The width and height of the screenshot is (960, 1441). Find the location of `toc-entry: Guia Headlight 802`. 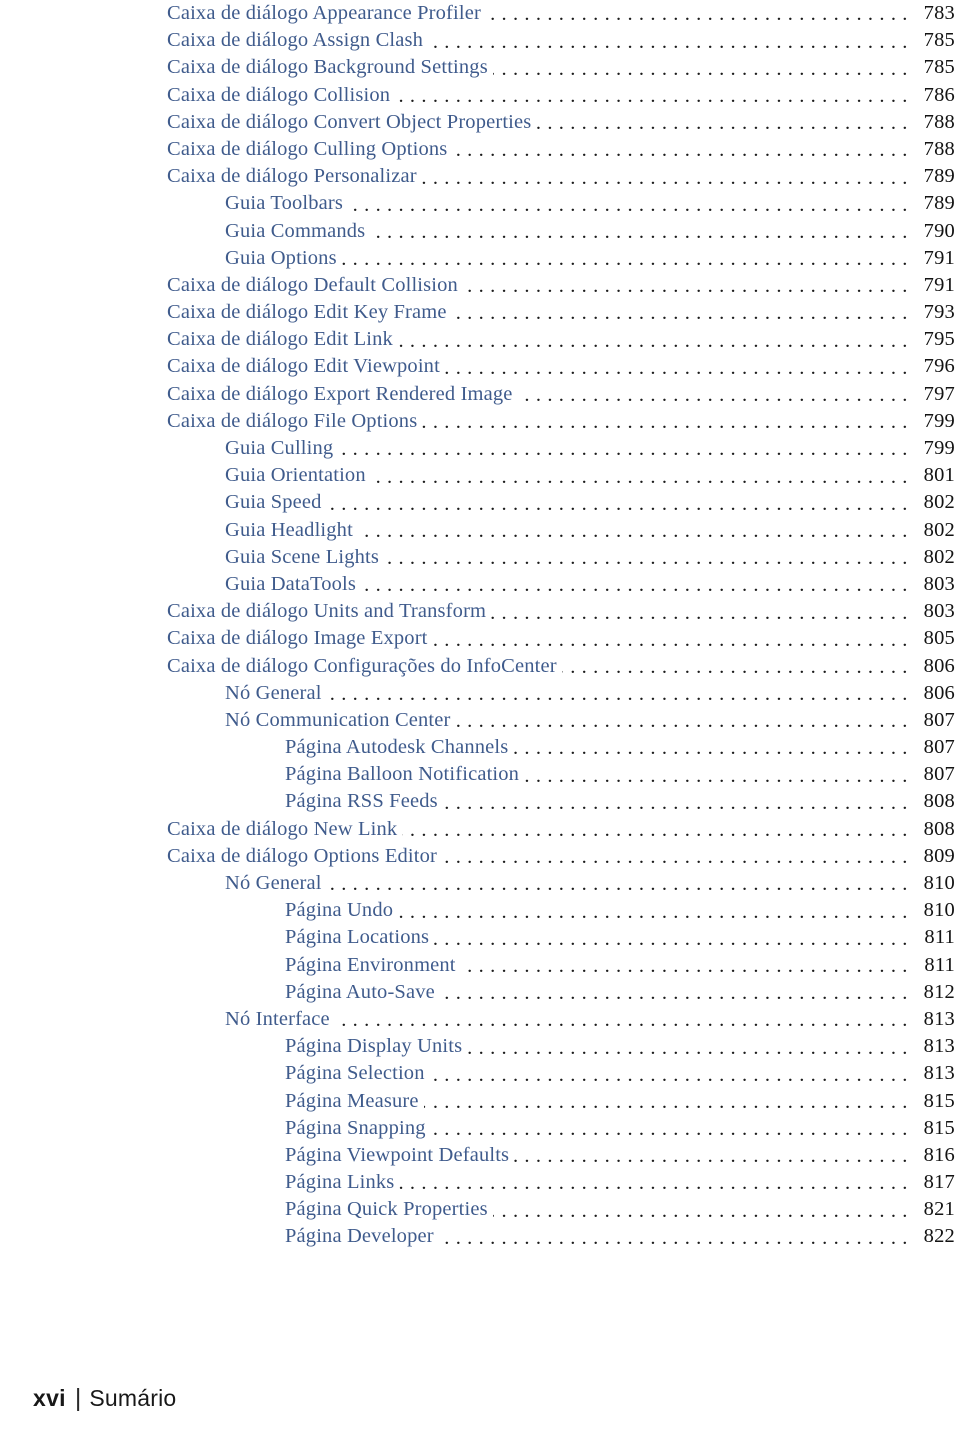

toc-entry: Guia Headlight 802 is located at coordinates (480, 530).